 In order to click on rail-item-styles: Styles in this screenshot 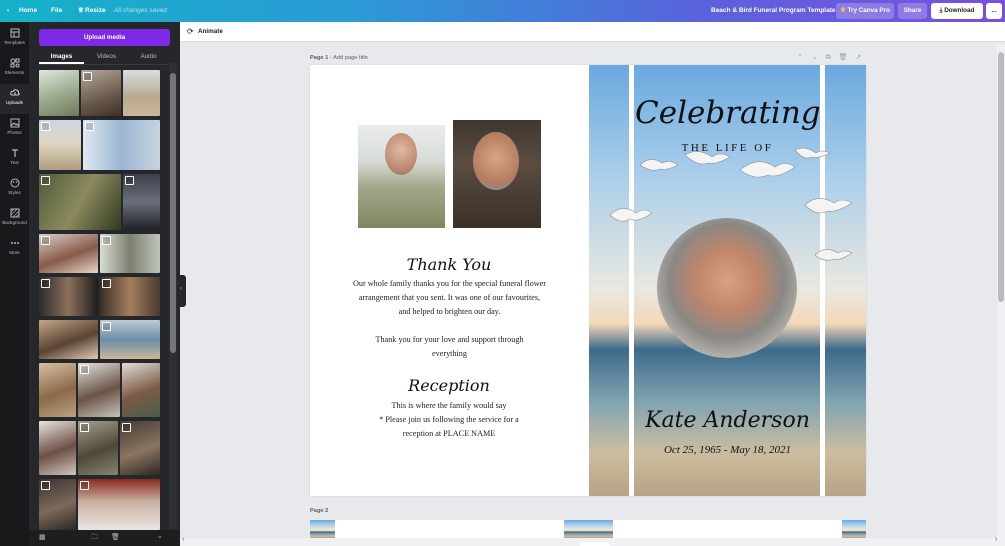, I will do `click(14, 189)`.